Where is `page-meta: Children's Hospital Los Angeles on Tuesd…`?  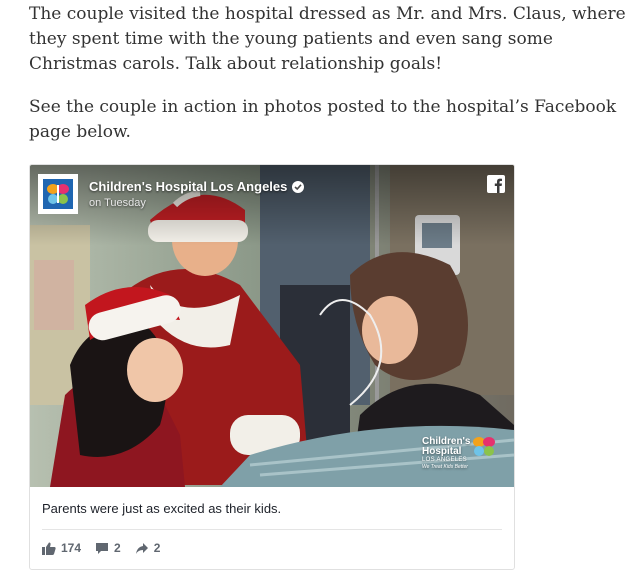 page-meta: Children's Hospital Los Angeles on Tuesd… is located at coordinates (197, 194).